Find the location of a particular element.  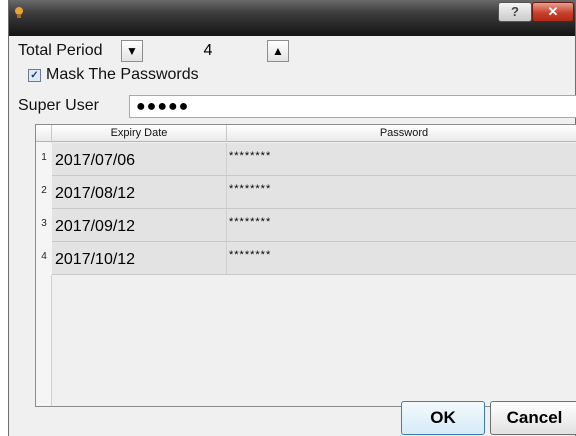

row-number: 3 is located at coordinates (44, 225).